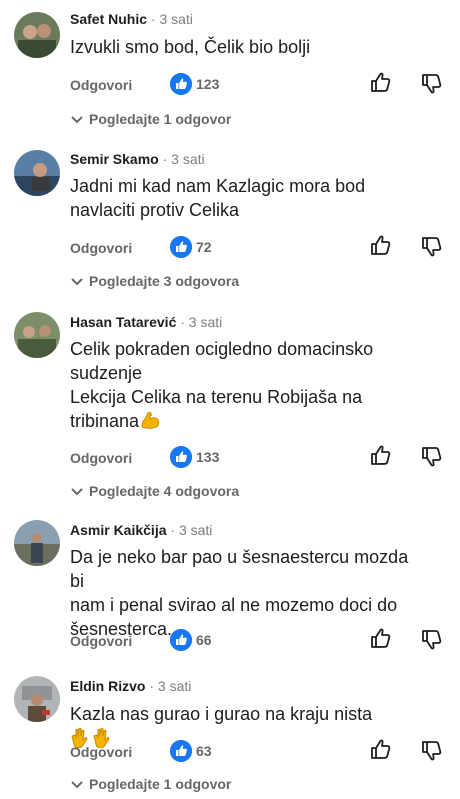 This screenshot has height=799, width=460. I want to click on author-name: Eldin Rizvo, so click(107, 686).